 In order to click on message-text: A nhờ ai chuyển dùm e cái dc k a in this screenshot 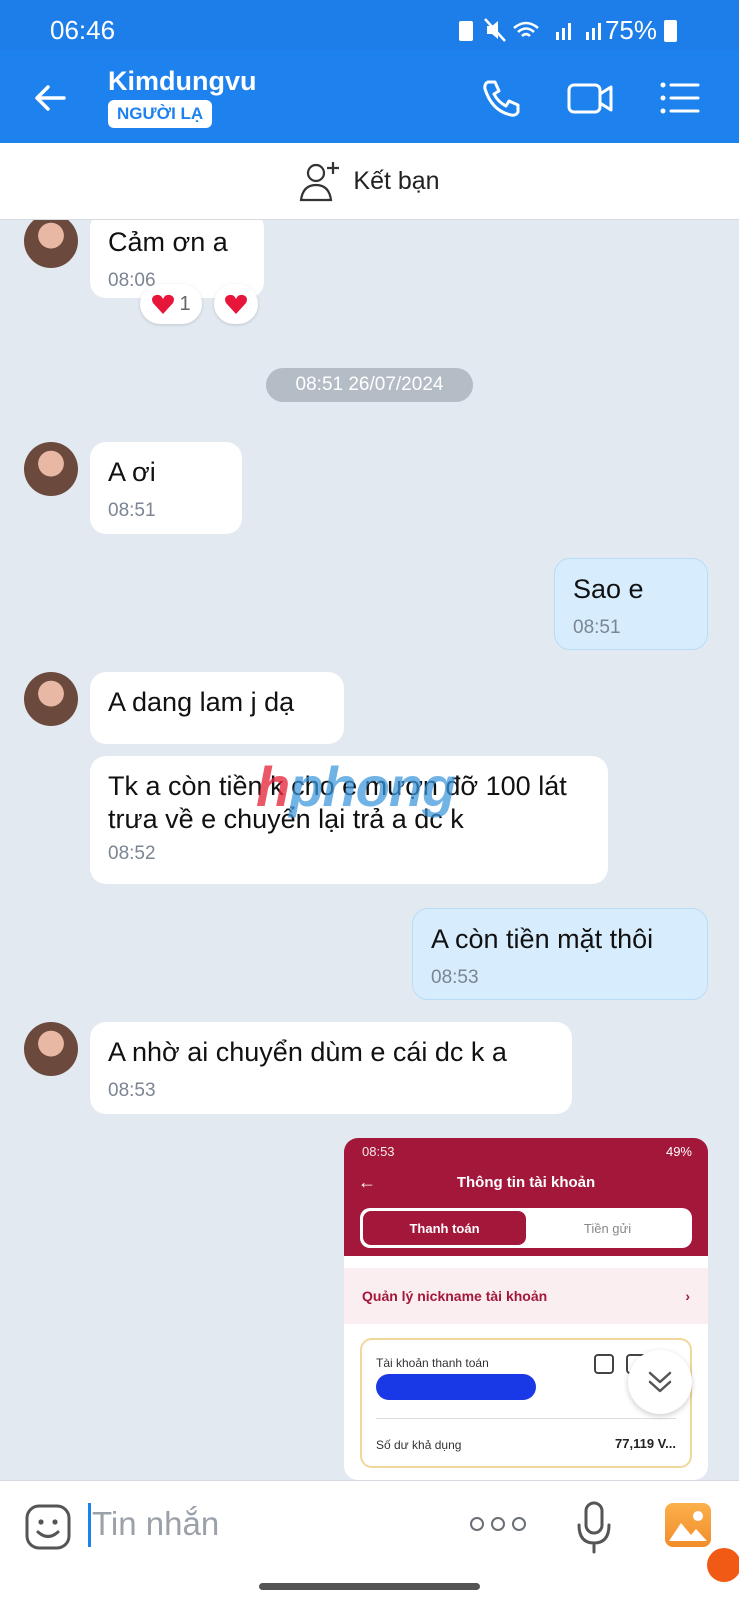, I will do `click(307, 1052)`.